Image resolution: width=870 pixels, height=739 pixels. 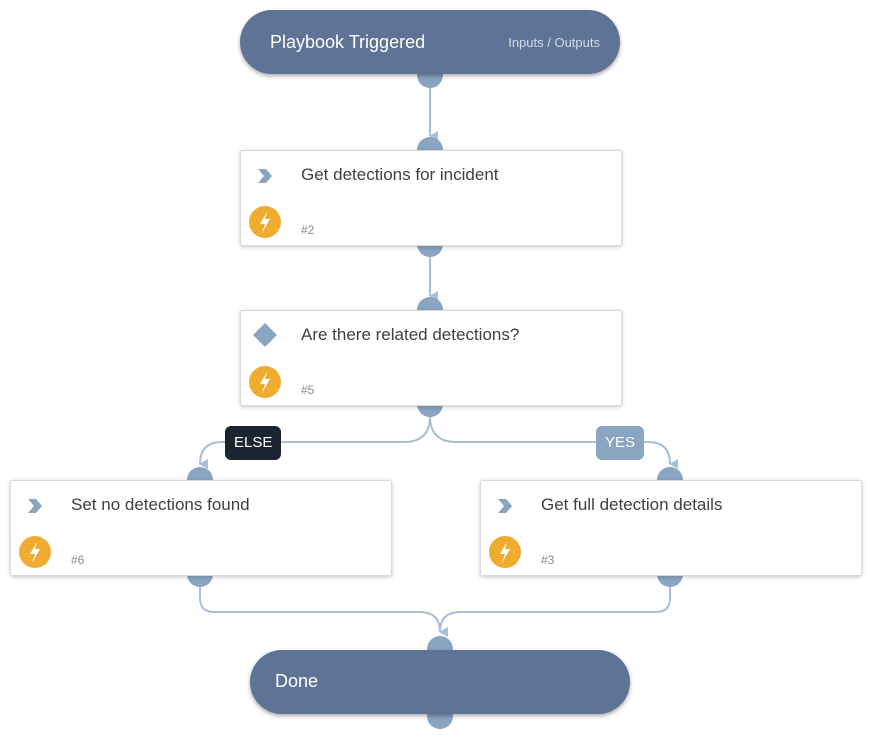 What do you see at coordinates (632, 504) in the screenshot?
I see `task-name: Get full detection details` at bounding box center [632, 504].